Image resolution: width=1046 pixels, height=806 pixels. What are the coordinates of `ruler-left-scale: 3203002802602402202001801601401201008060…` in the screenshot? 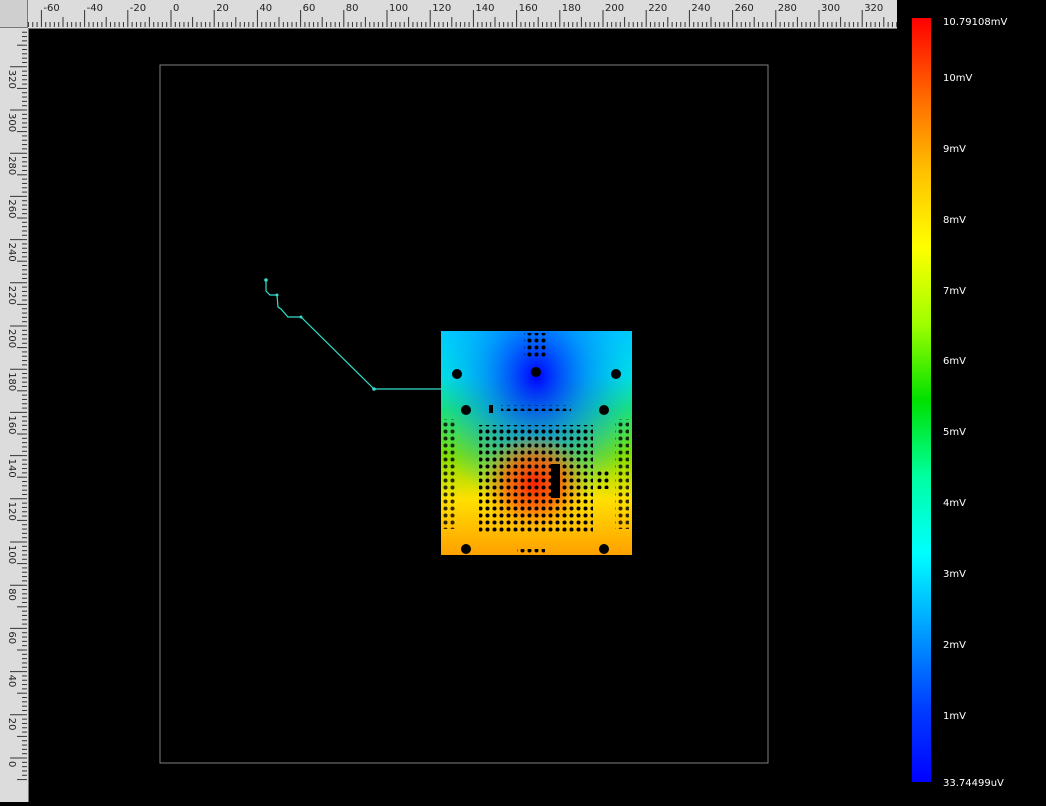 It's located at (16, 406).